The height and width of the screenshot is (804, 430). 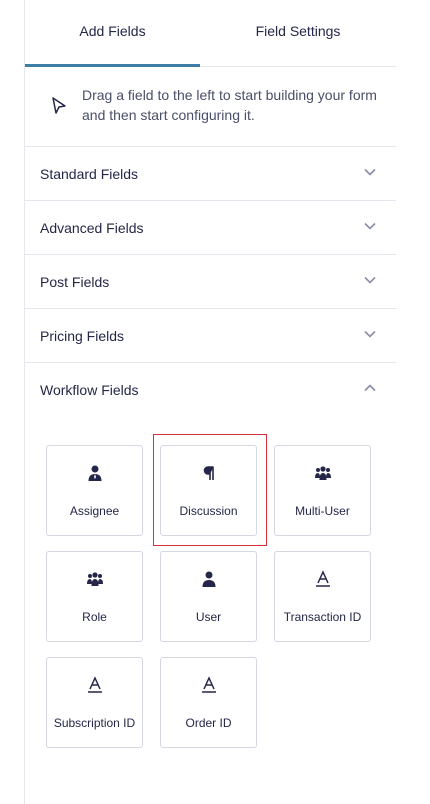 I want to click on field-tile-multi-user: Multi-User, so click(x=322, y=490).